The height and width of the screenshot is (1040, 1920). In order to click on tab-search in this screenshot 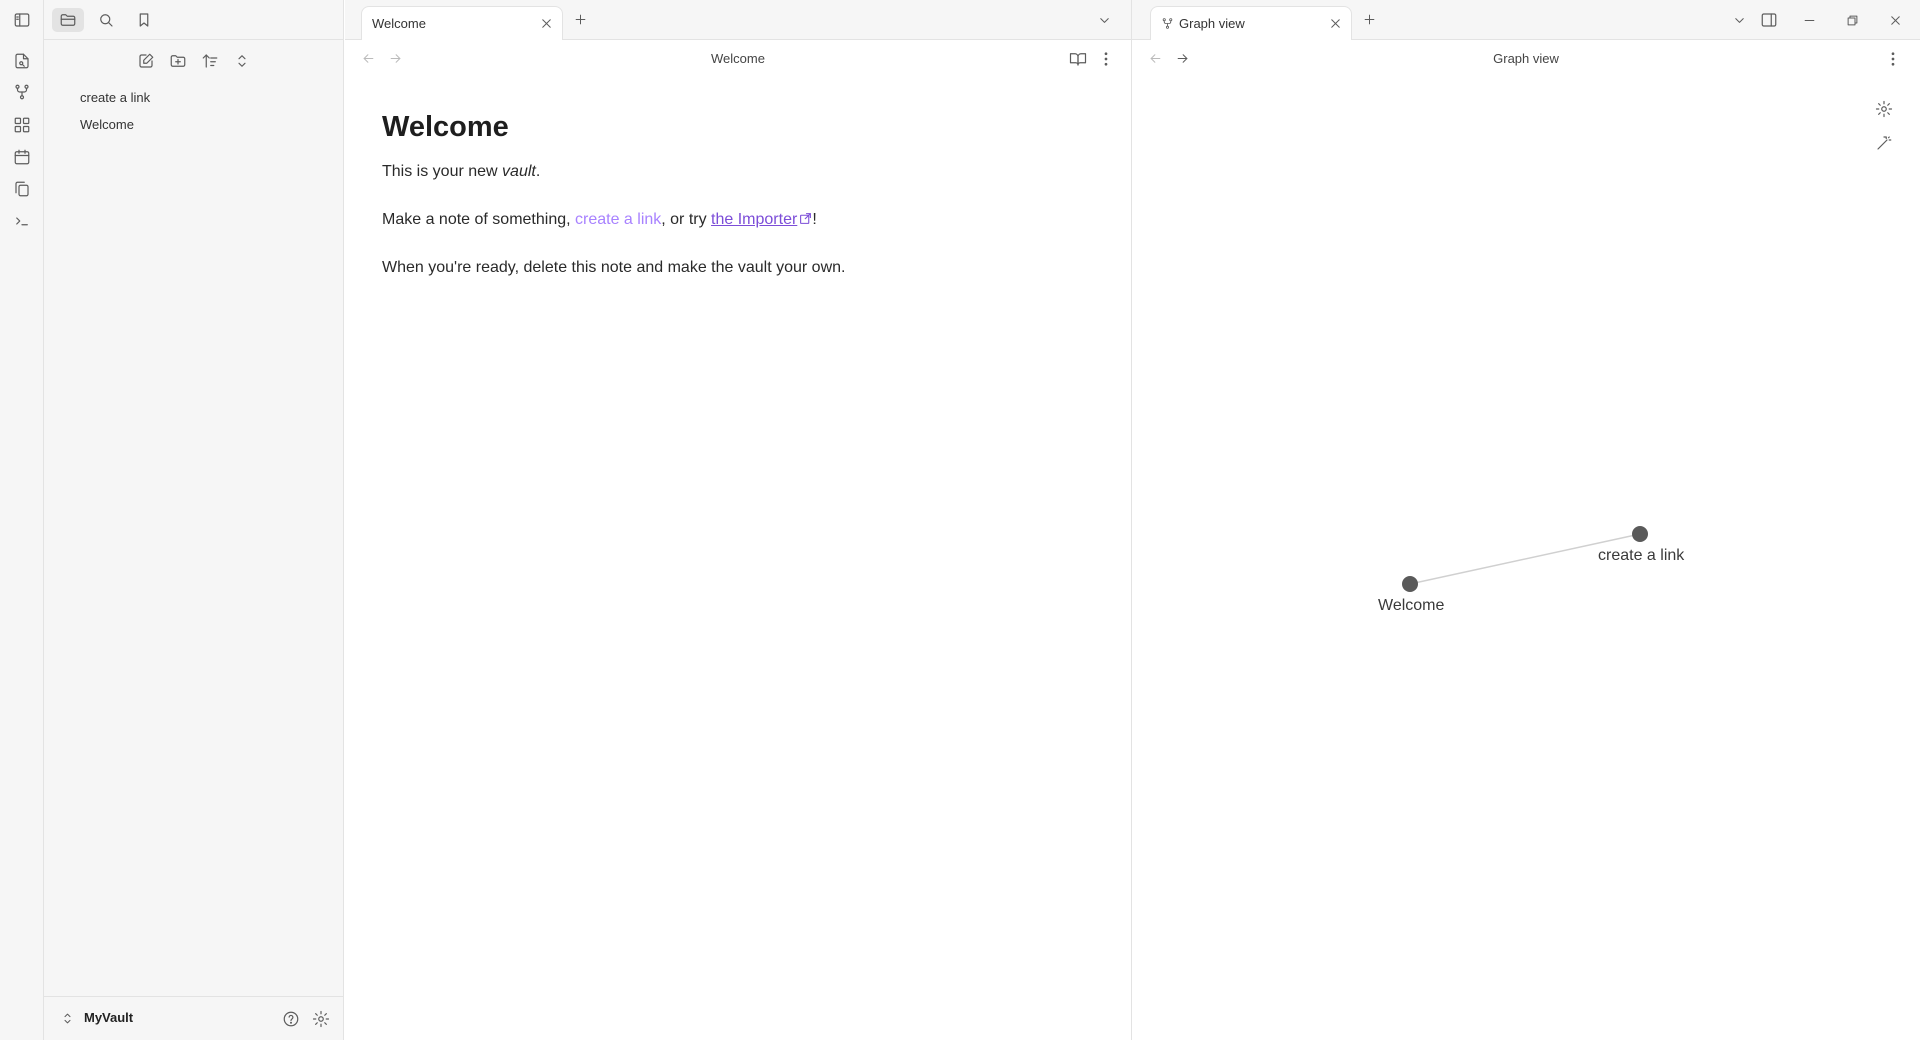, I will do `click(106, 20)`.